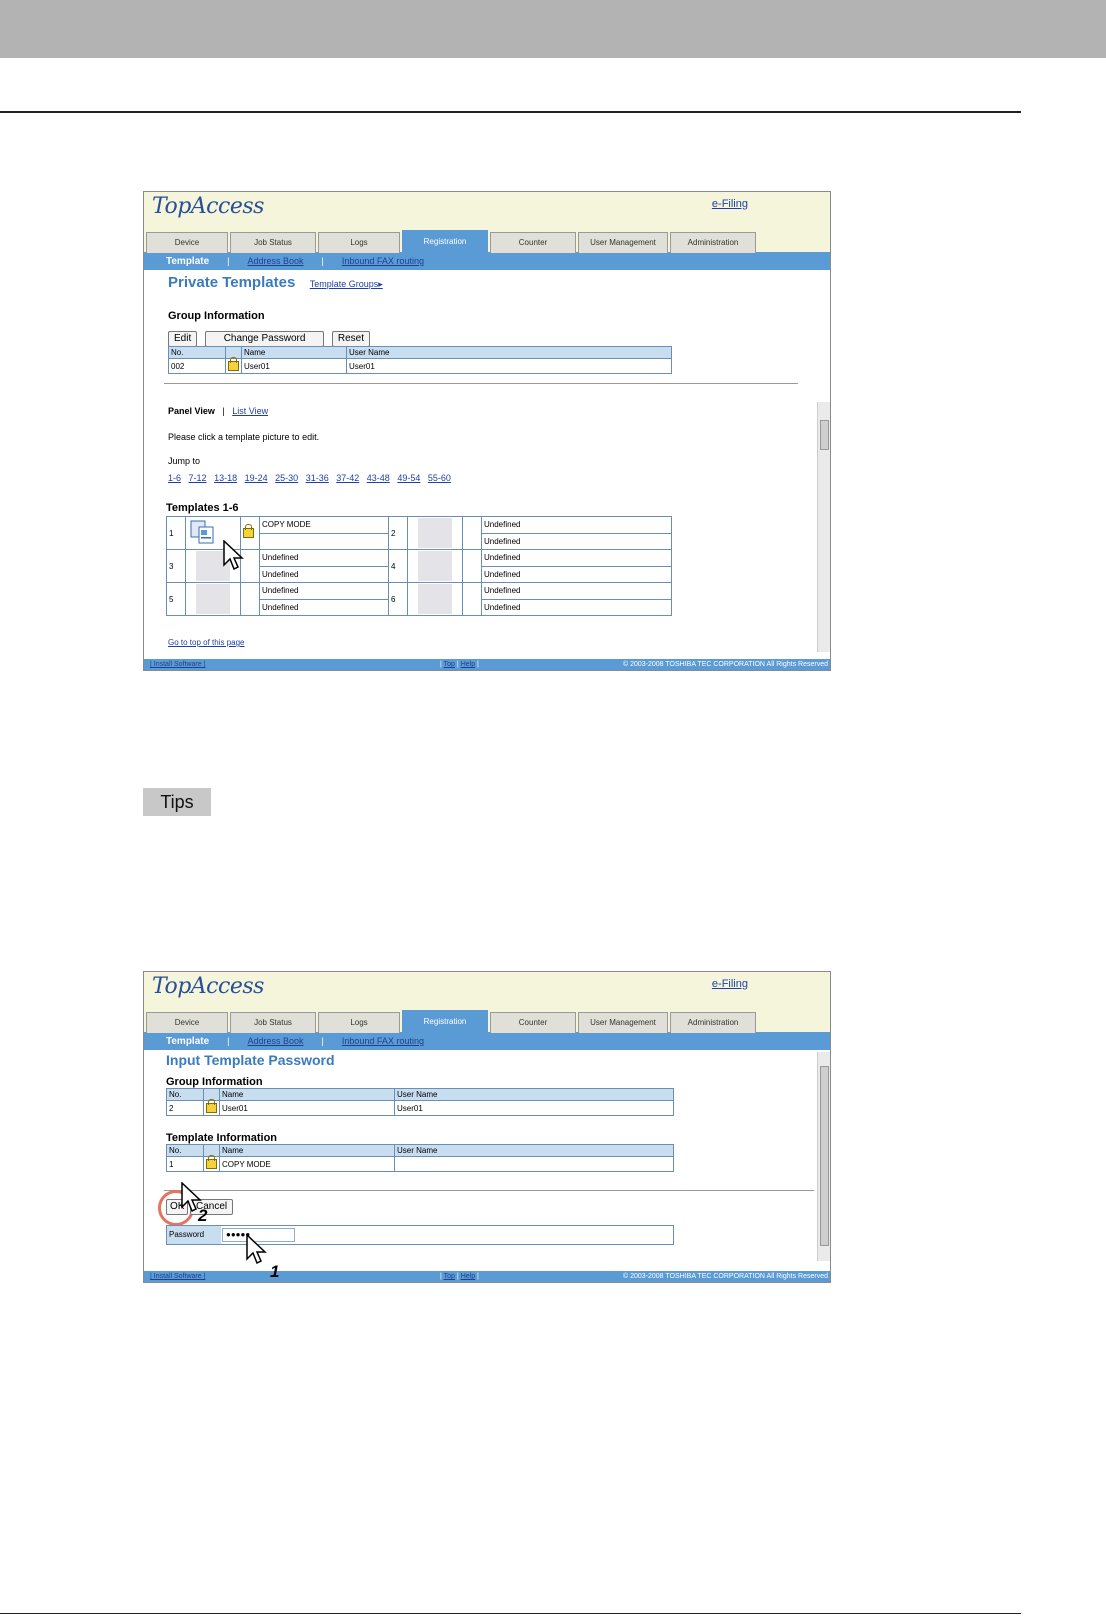 This screenshot has width=1106, height=1617. I want to click on template-name: Undefined, so click(576, 591).